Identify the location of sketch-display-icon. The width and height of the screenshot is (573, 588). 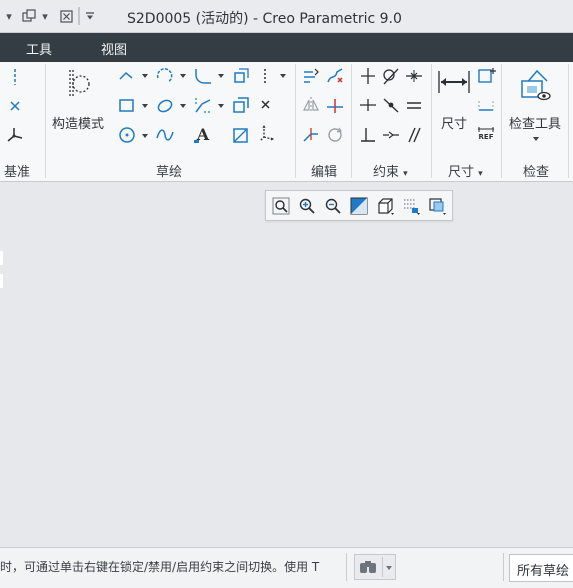
(437, 206).